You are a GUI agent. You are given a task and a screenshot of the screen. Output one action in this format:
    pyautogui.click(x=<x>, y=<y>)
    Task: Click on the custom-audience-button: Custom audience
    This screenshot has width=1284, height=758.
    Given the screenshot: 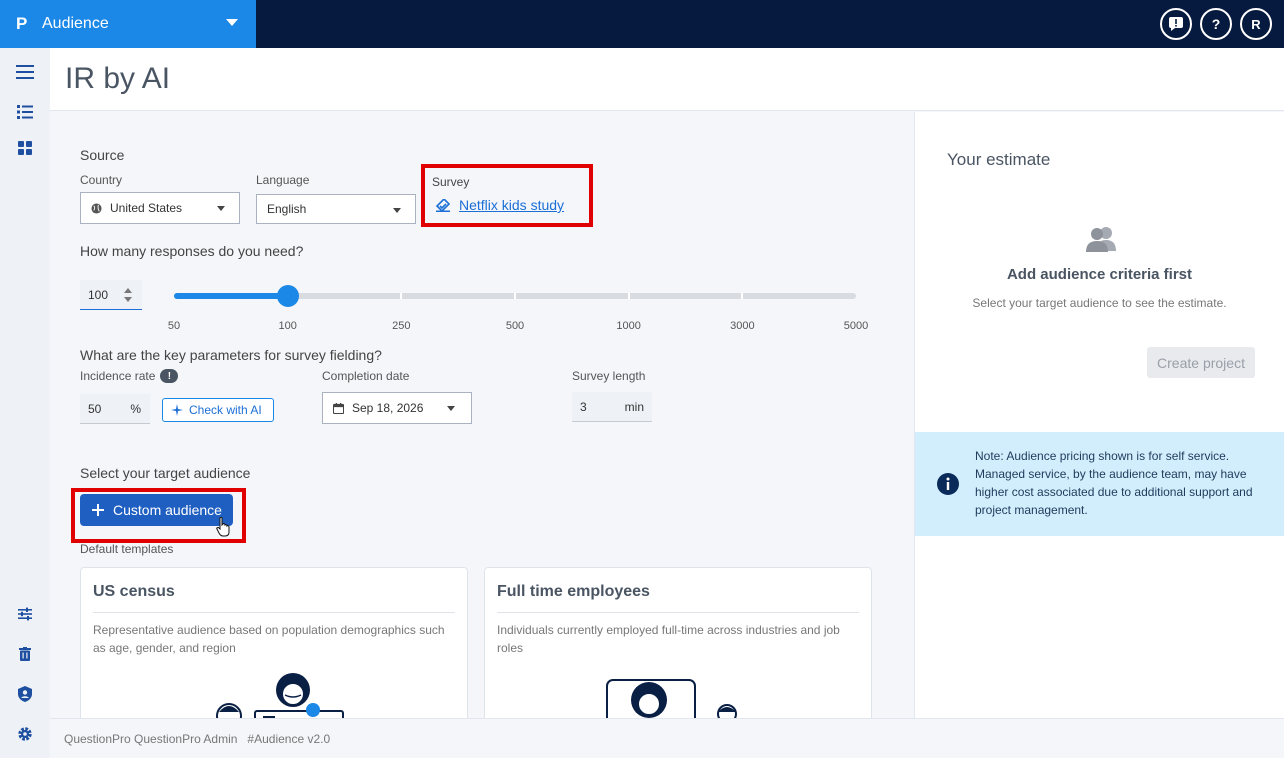 What is the action you would take?
    pyautogui.click(x=156, y=510)
    